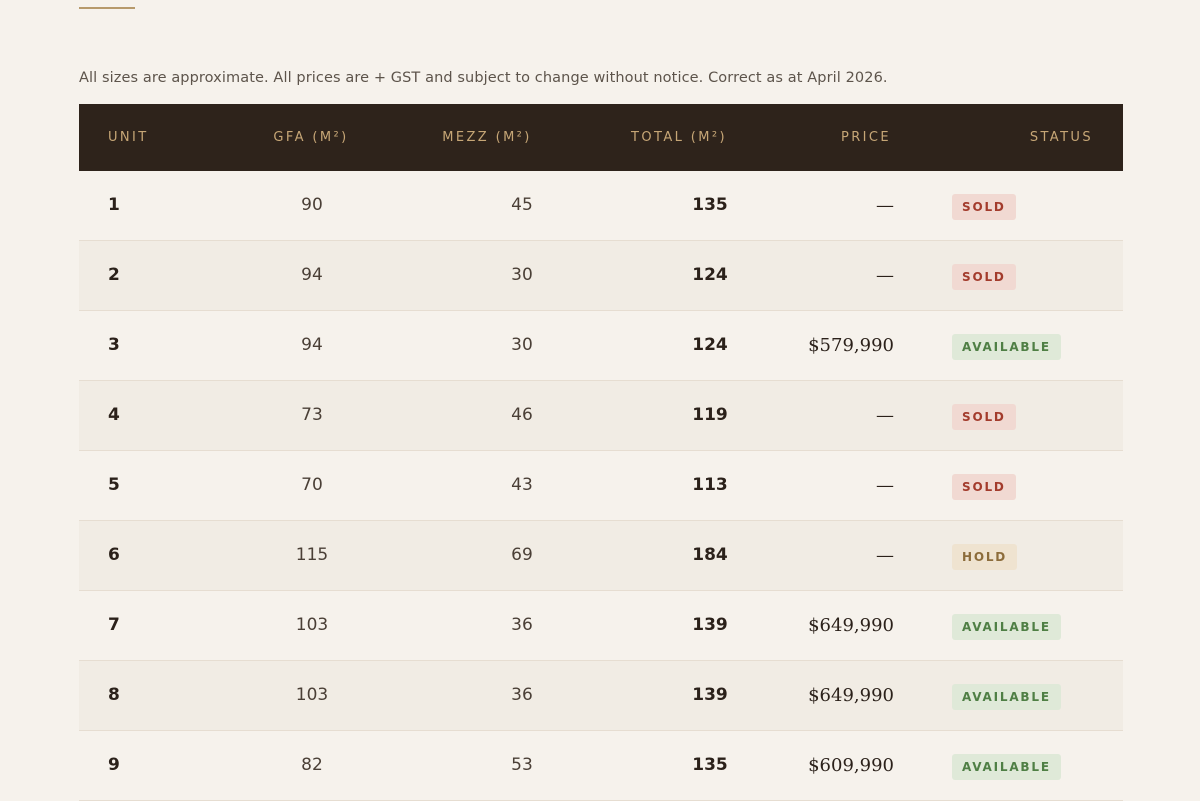  What do you see at coordinates (114, 205) in the screenshot?
I see `unit-number: 1` at bounding box center [114, 205].